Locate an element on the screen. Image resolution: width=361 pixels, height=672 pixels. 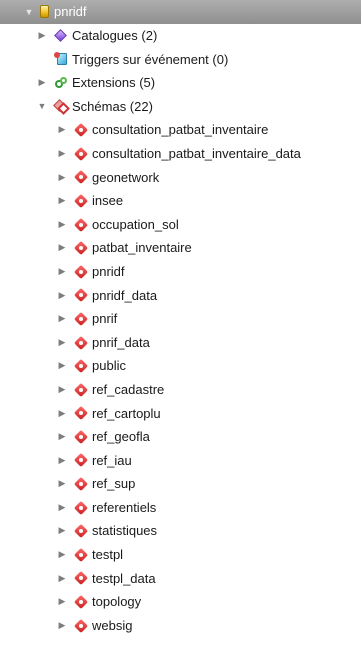
tree-node-schema: ▶ consultation_patbat_inventaire_data is located at coordinates (180, 154).